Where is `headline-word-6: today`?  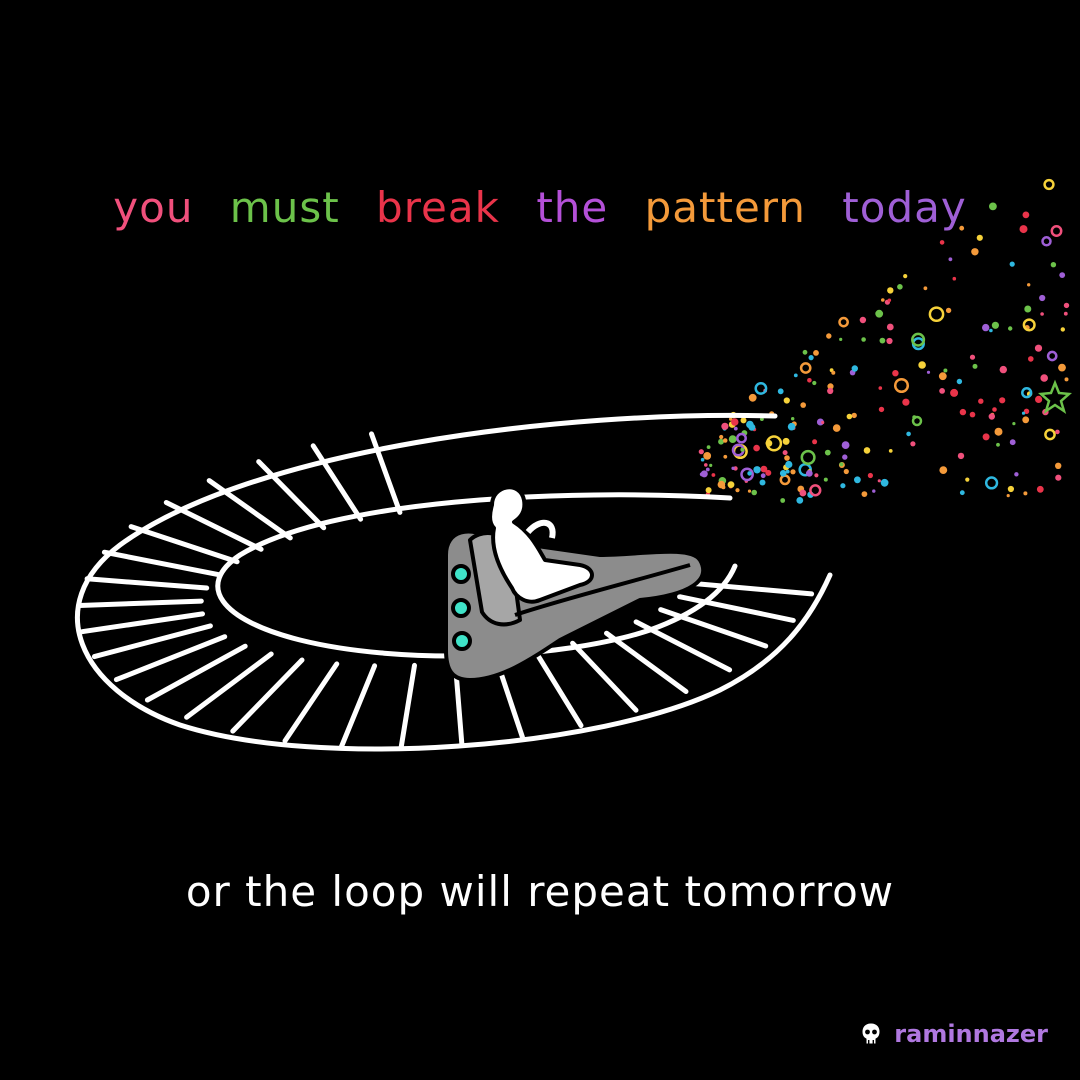 headline-word-6: today is located at coordinates (904, 207).